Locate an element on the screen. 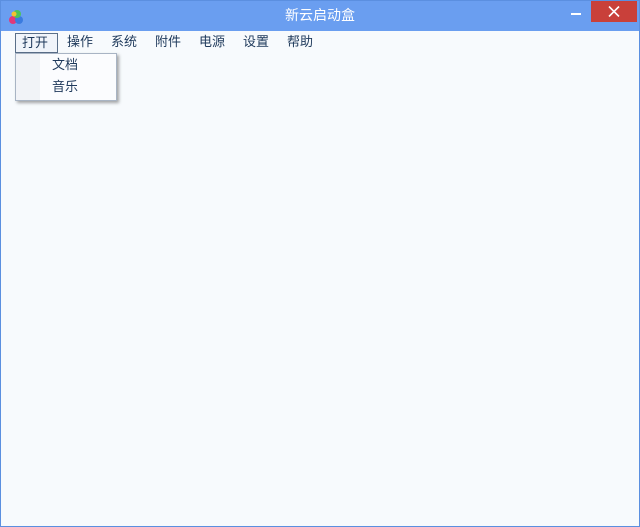 This screenshot has height=527, width=640. open-menu-dropdown: 文档 音乐 is located at coordinates (66, 77).